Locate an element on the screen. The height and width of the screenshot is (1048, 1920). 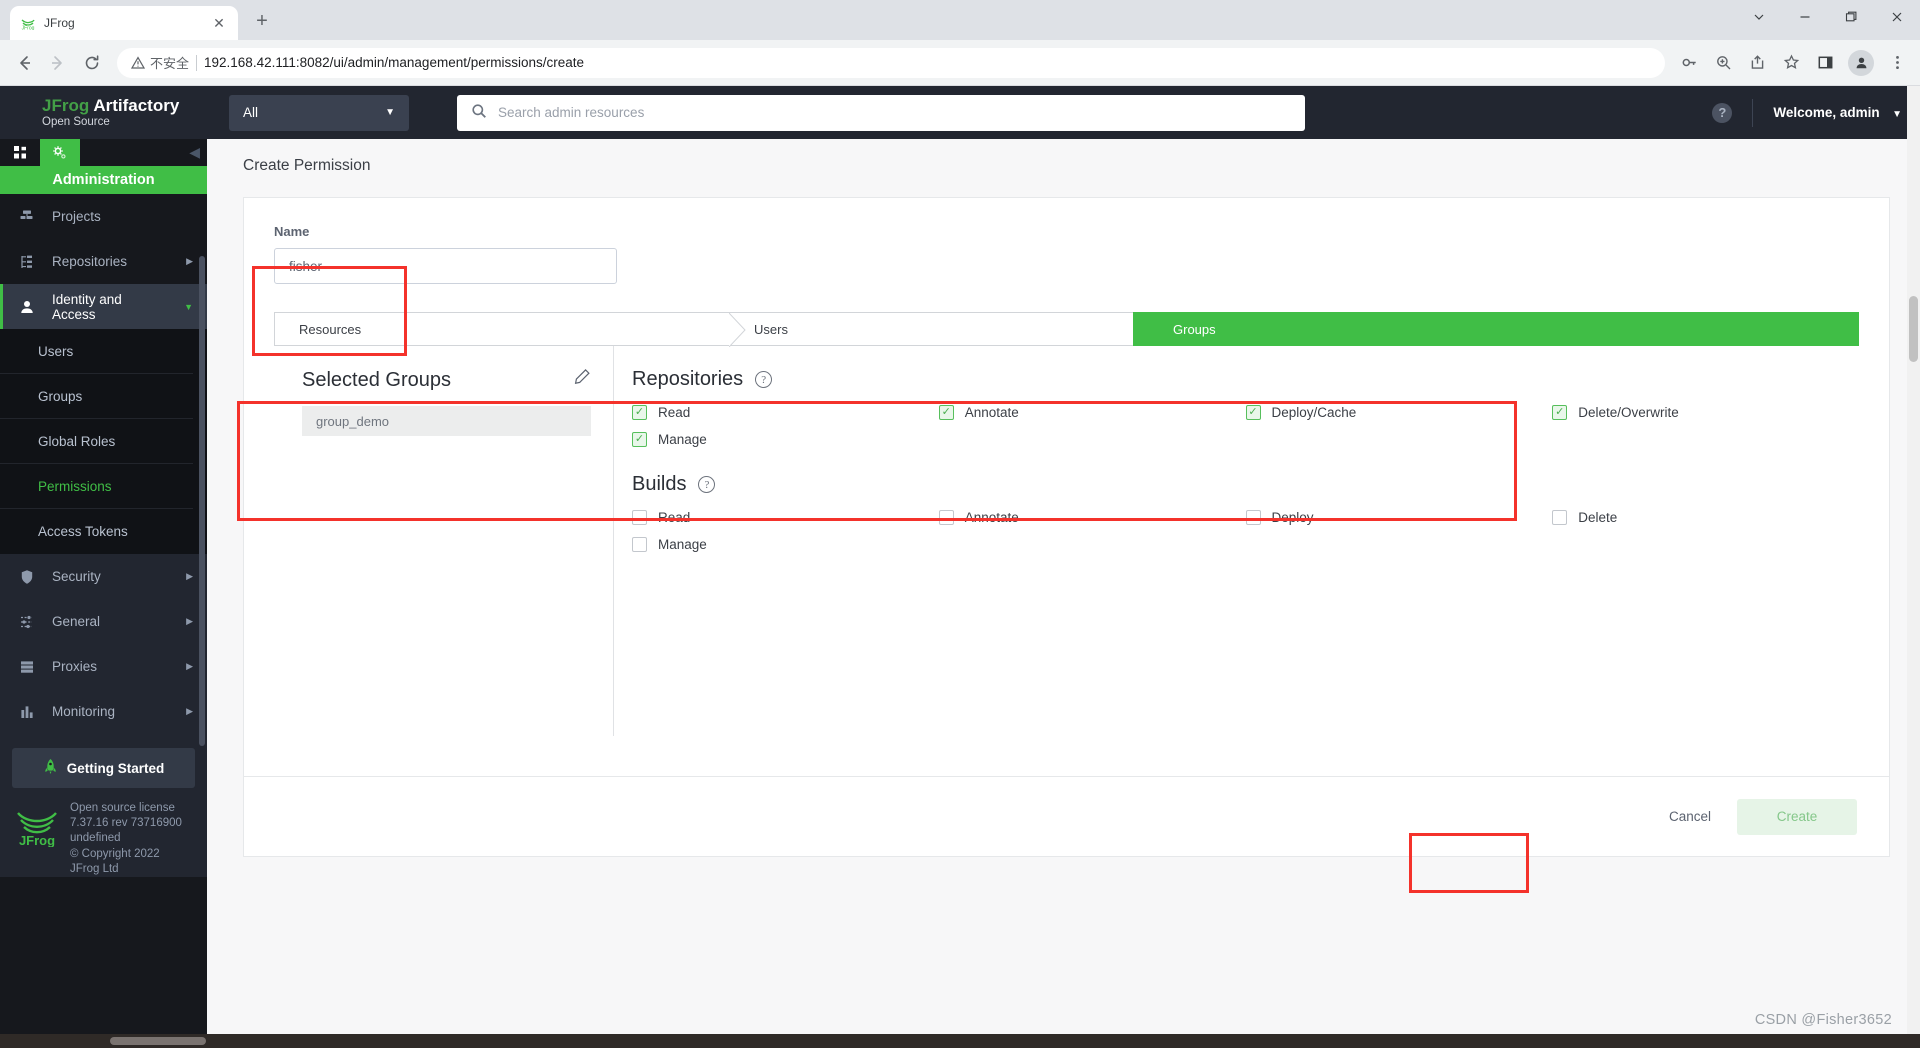
checkbox-repositories-deploy-cache: ✓ Deploy/Cache is located at coordinates (1399, 412).